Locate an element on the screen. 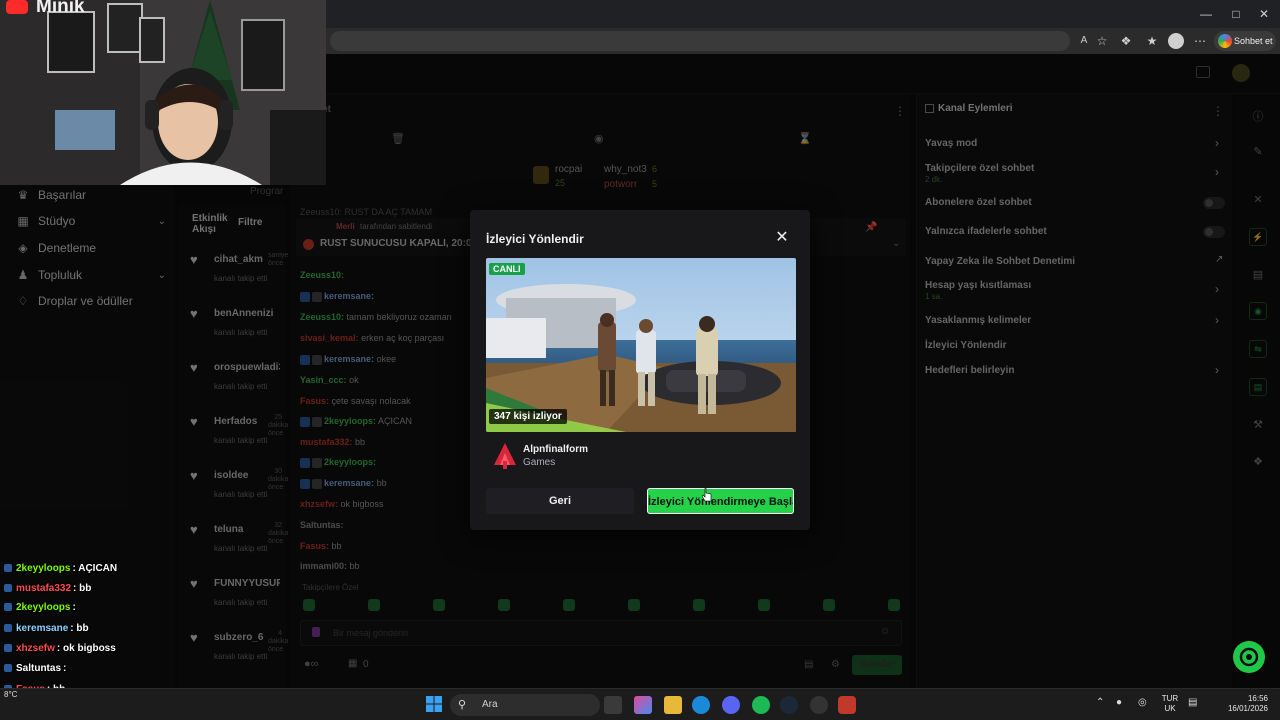 Image resolution: width=1280 pixels, height=720 pixels. viewer-count-badge: 347 kişi izliyor is located at coordinates (528, 416).